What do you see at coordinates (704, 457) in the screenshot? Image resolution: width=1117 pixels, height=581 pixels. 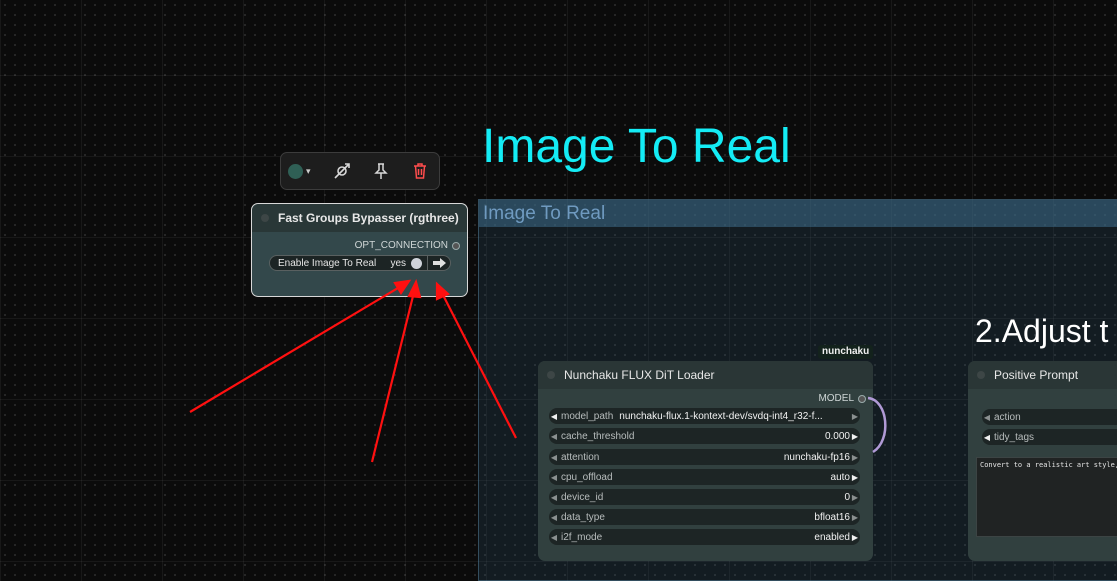 I see `widget-attention: ◀ attention nunchaku-fp16 ▶` at bounding box center [704, 457].